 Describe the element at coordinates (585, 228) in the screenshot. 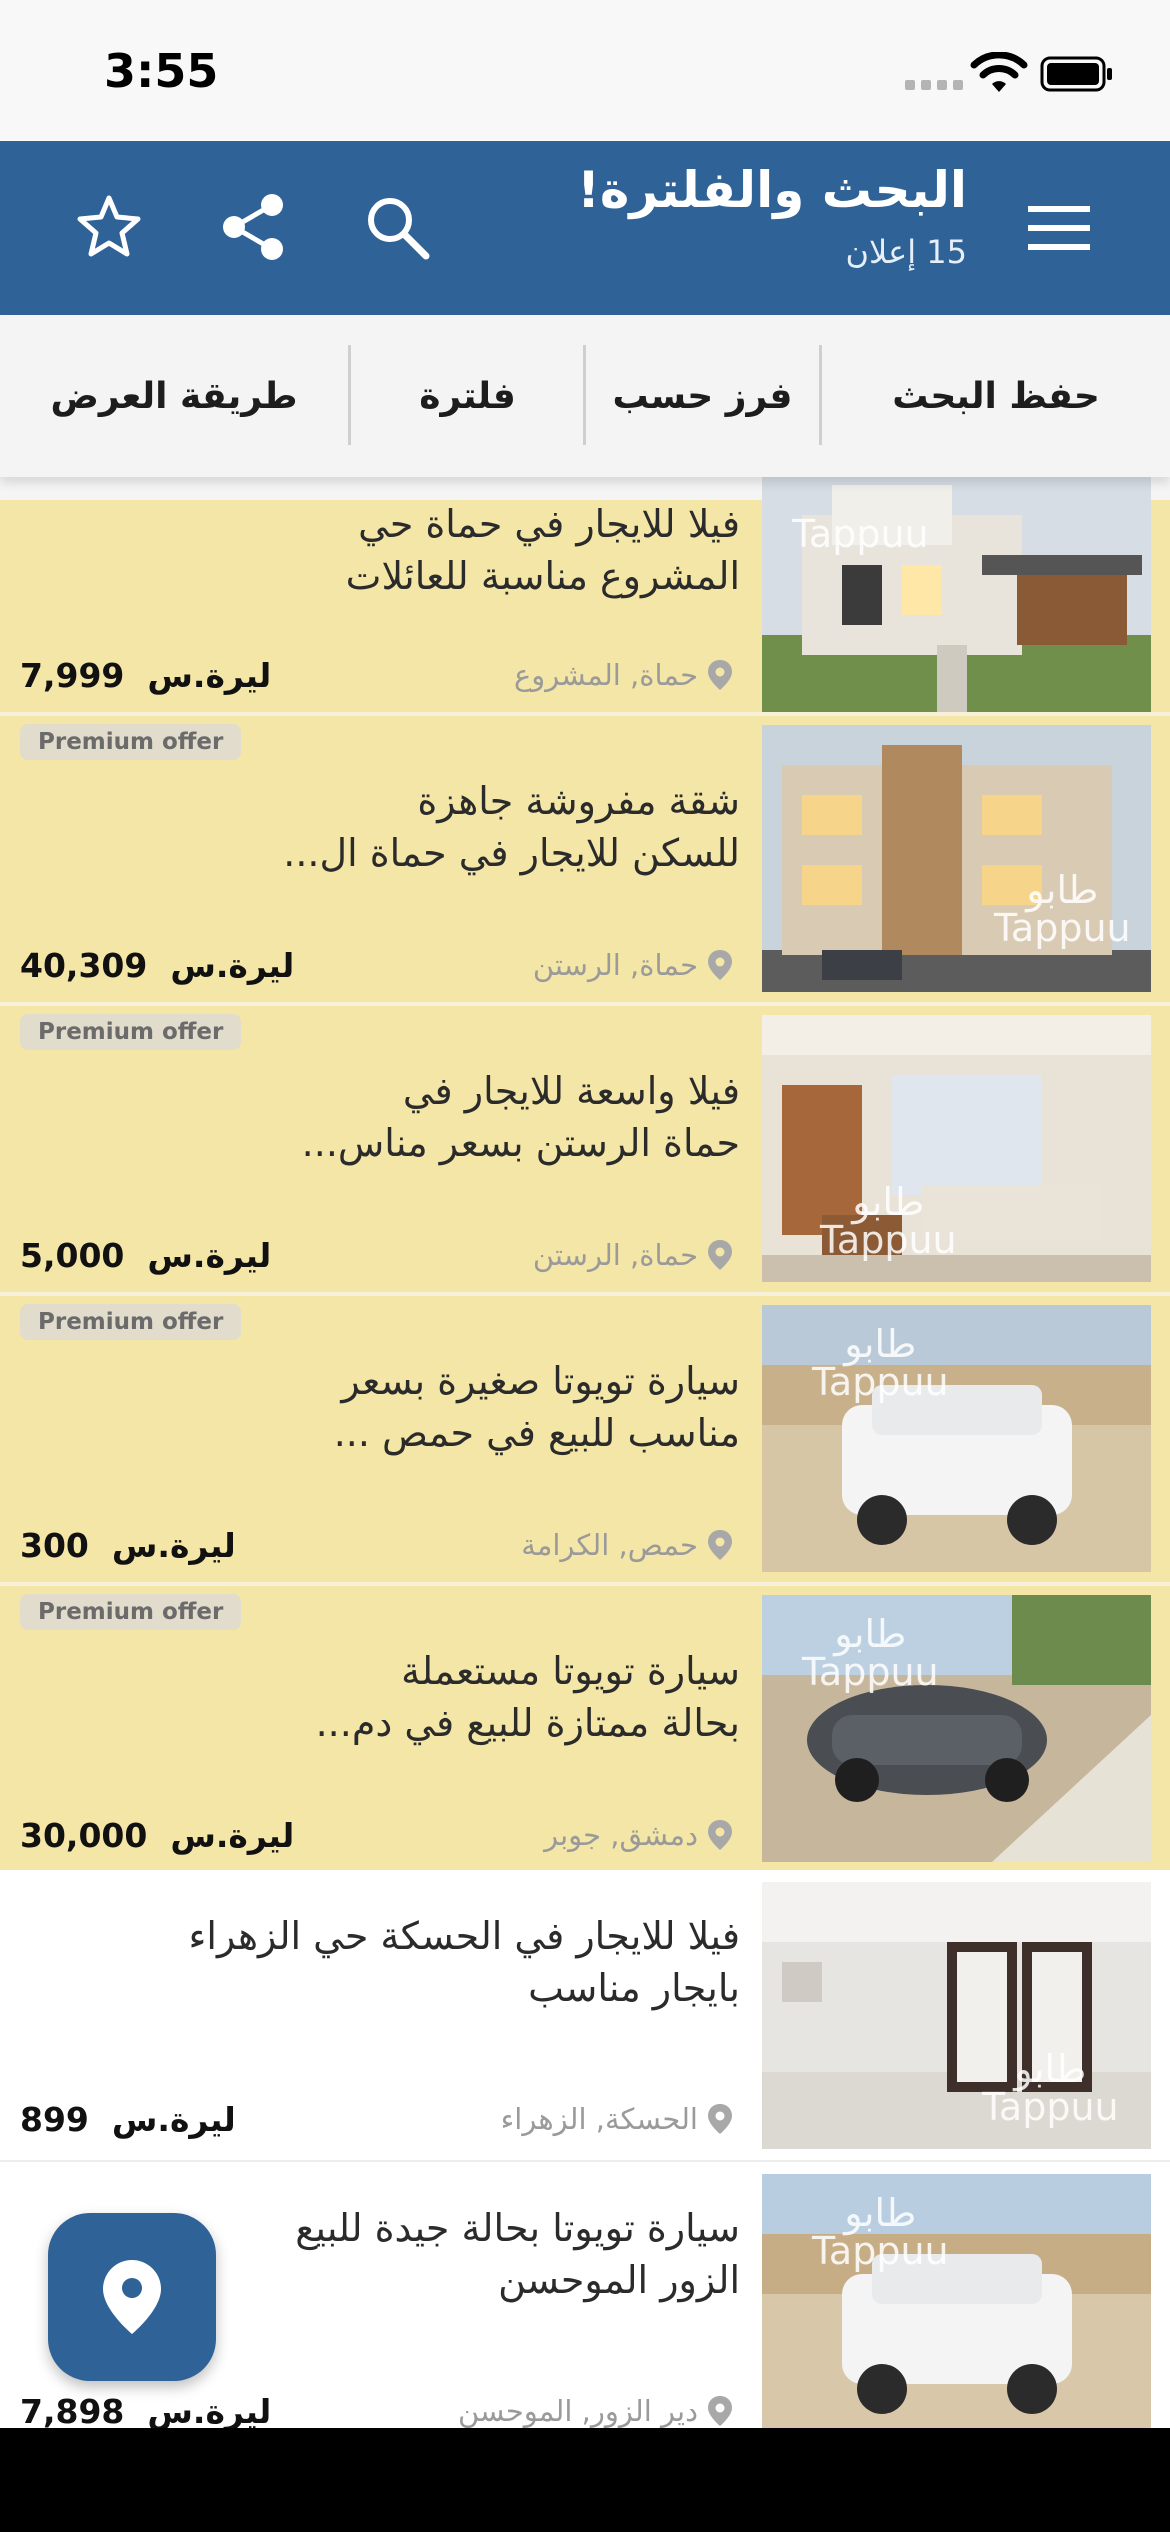

I see `app-header: البحث والفلترة! 15 إعلان` at that location.